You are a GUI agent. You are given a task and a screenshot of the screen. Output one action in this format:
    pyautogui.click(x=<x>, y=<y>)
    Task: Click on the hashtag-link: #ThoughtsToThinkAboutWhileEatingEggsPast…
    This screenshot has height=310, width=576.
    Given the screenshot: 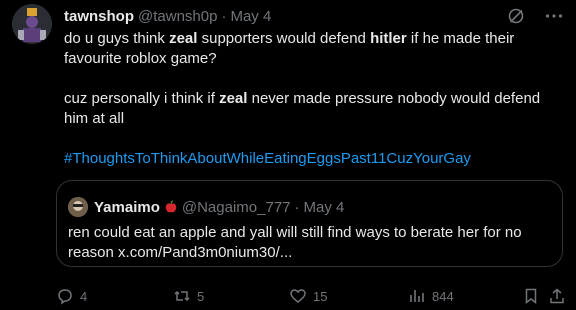 What is the action you would take?
    pyautogui.click(x=267, y=158)
    